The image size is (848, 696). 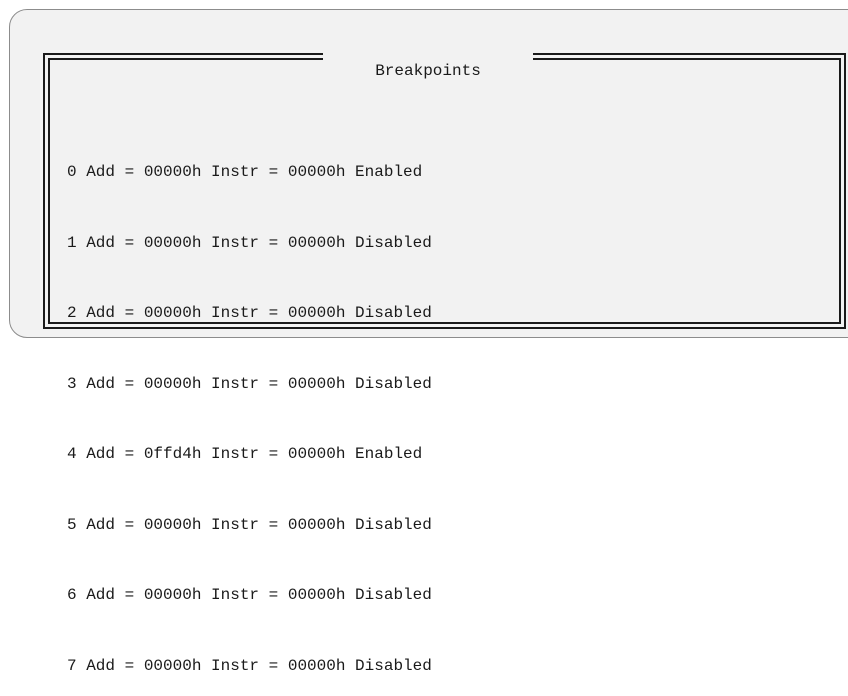 I want to click on breakpoint-row-3: 3 Add = 00000h Instr = 00000h Disabled, so click(x=249, y=385).